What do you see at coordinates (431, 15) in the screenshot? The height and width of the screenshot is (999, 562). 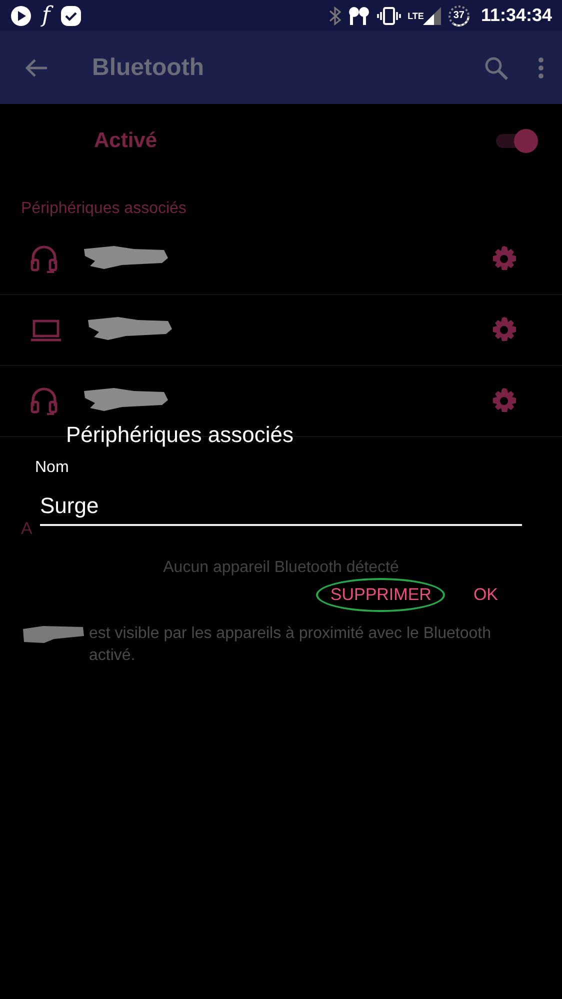 I see `signal-icon` at bounding box center [431, 15].